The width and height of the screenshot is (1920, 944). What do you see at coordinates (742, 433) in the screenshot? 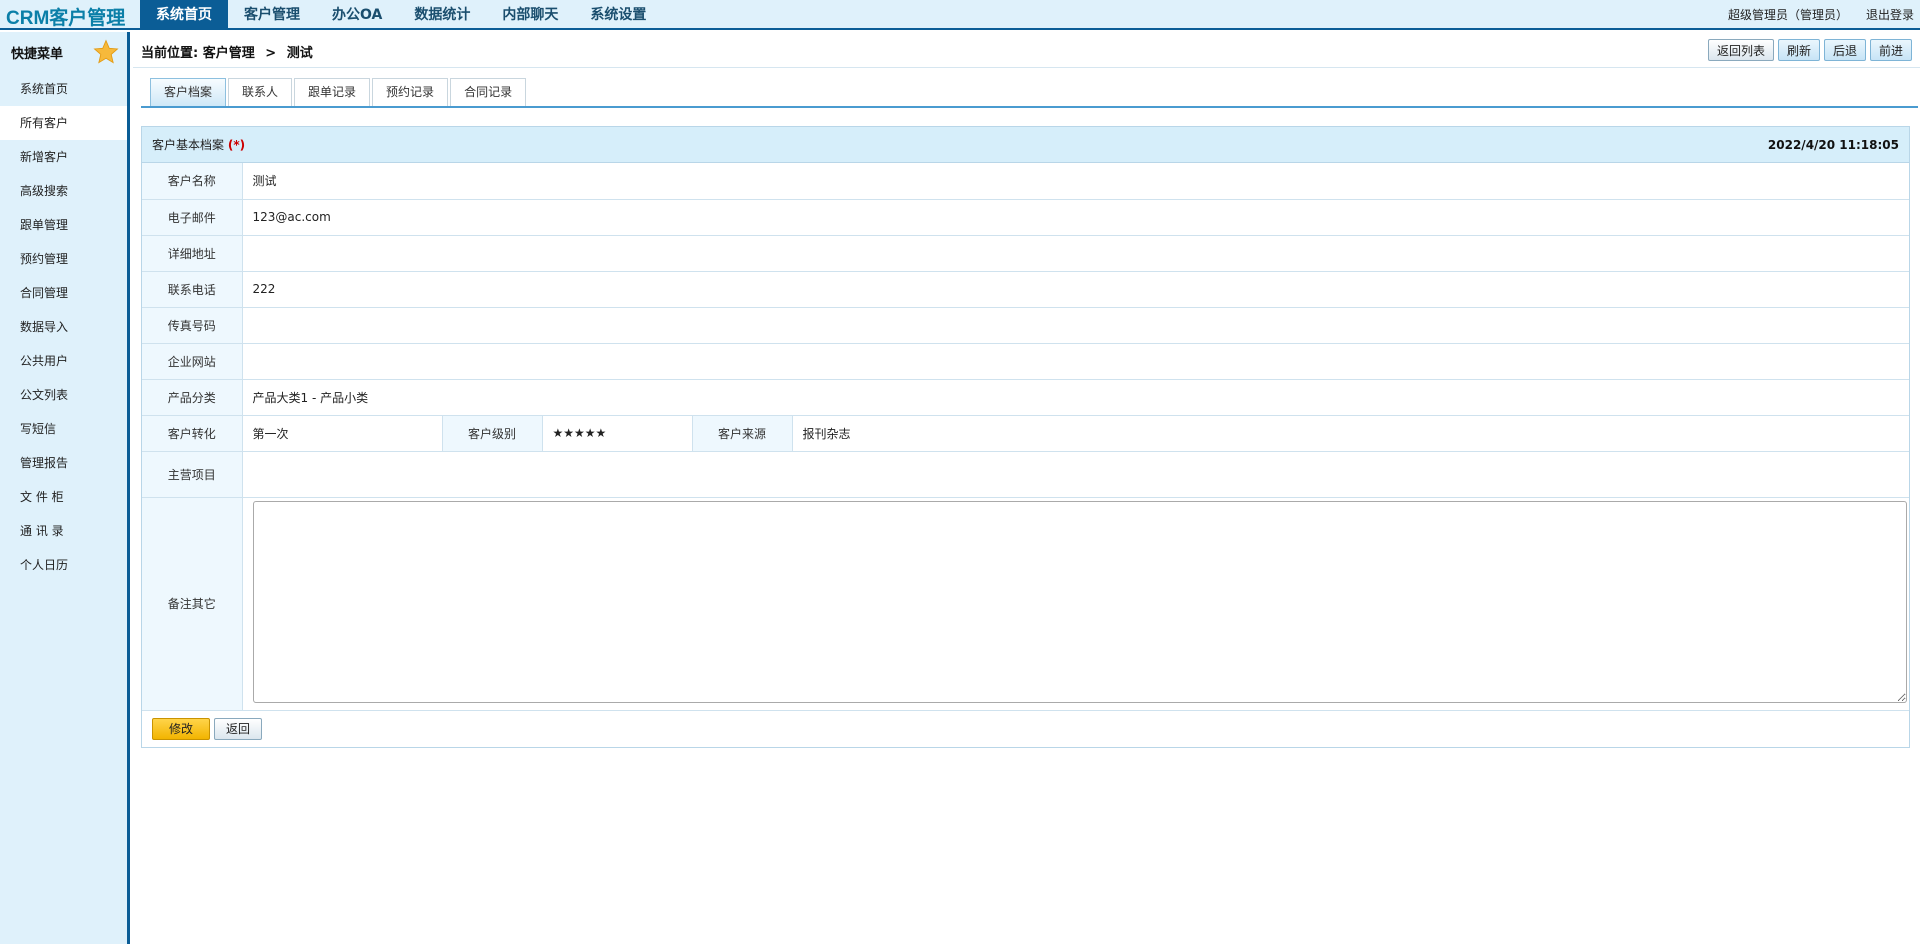
I see `source-label: 客户来源` at bounding box center [742, 433].